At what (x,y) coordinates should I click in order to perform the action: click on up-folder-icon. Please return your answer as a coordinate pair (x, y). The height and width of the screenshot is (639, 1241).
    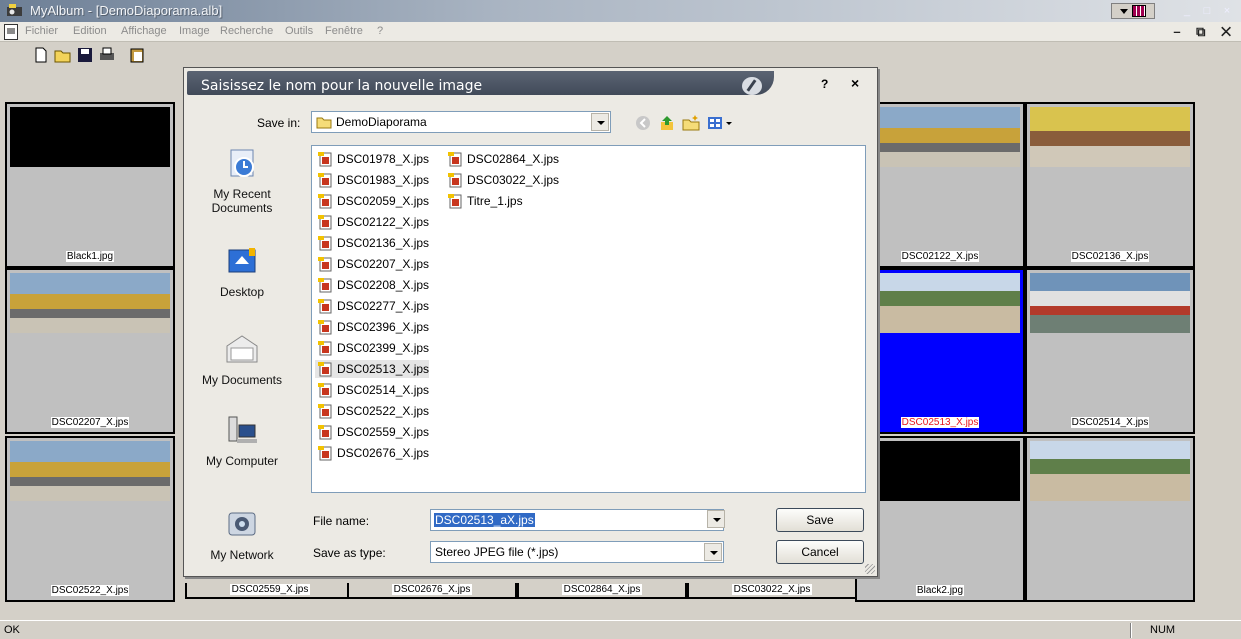
    Looking at the image, I should click on (667, 123).